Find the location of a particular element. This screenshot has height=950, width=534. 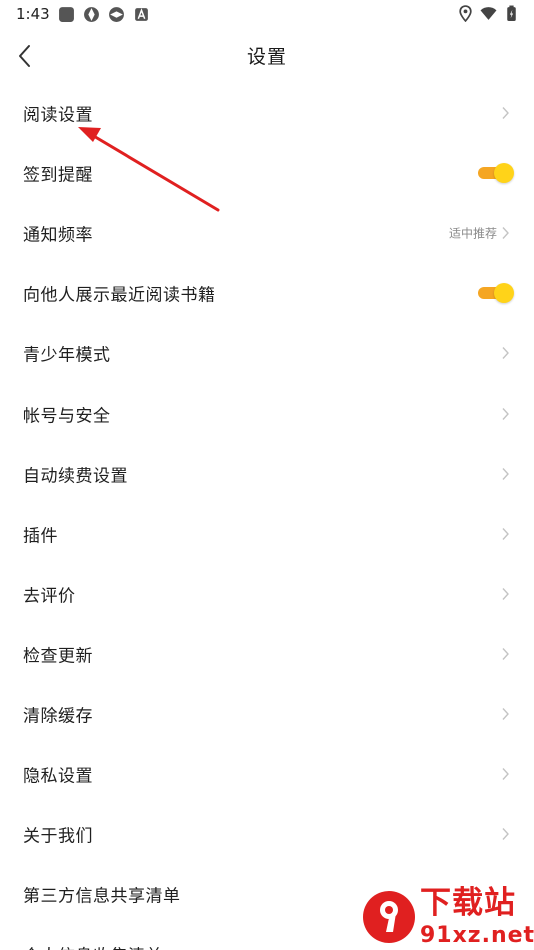

title-bar: 设置 is located at coordinates (267, 56).